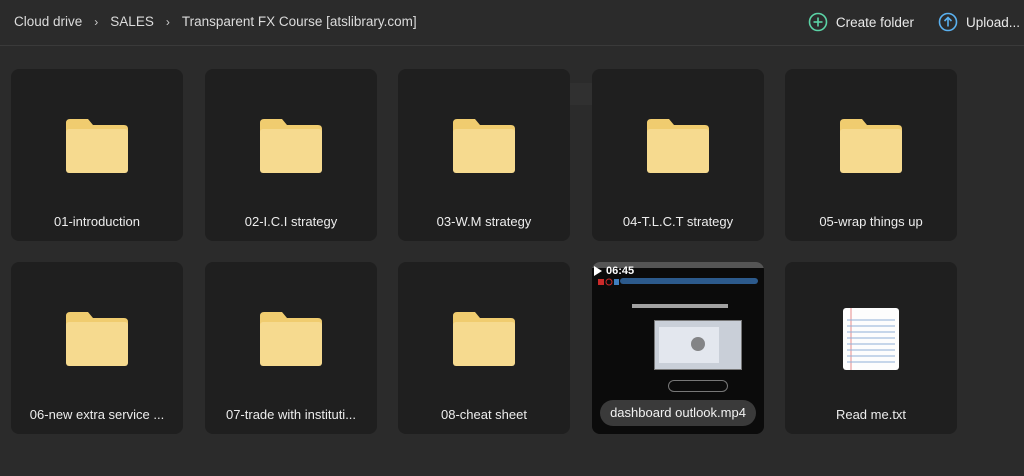  I want to click on item-name: Read me.txt, so click(871, 414).